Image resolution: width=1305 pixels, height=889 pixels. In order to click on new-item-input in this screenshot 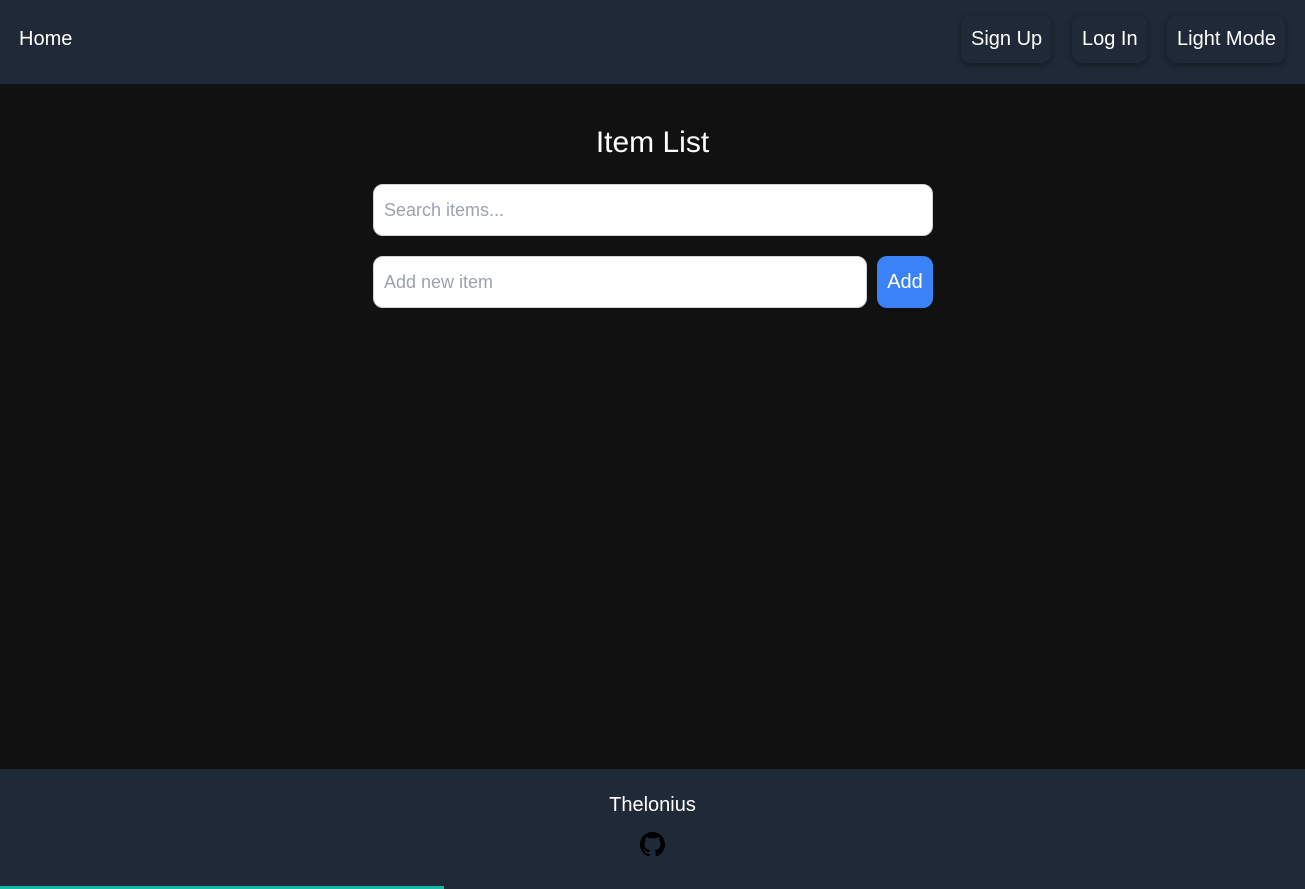, I will do `click(620, 282)`.